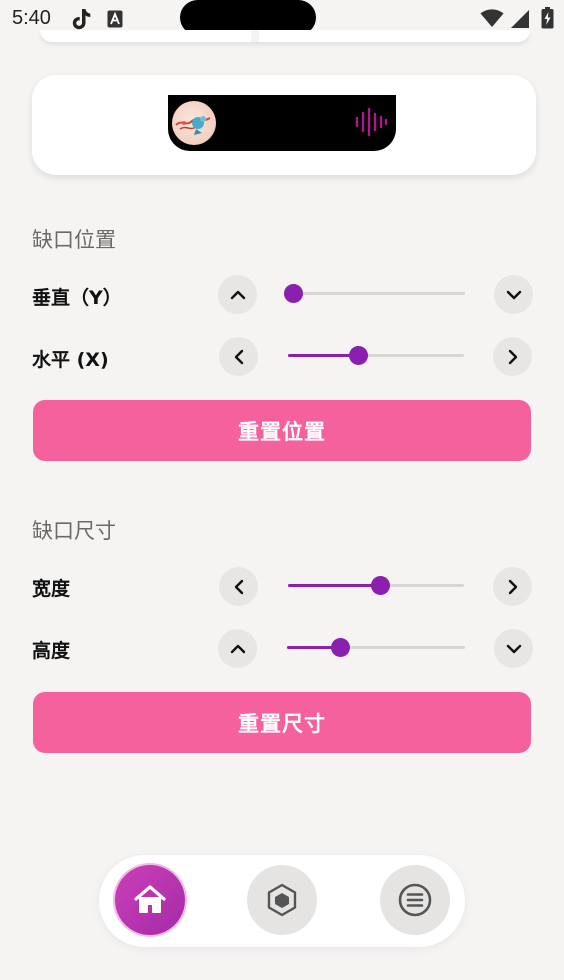 The image size is (564, 980). Describe the element at coordinates (371, 122) in the screenshot. I see `waveform-icon` at that location.